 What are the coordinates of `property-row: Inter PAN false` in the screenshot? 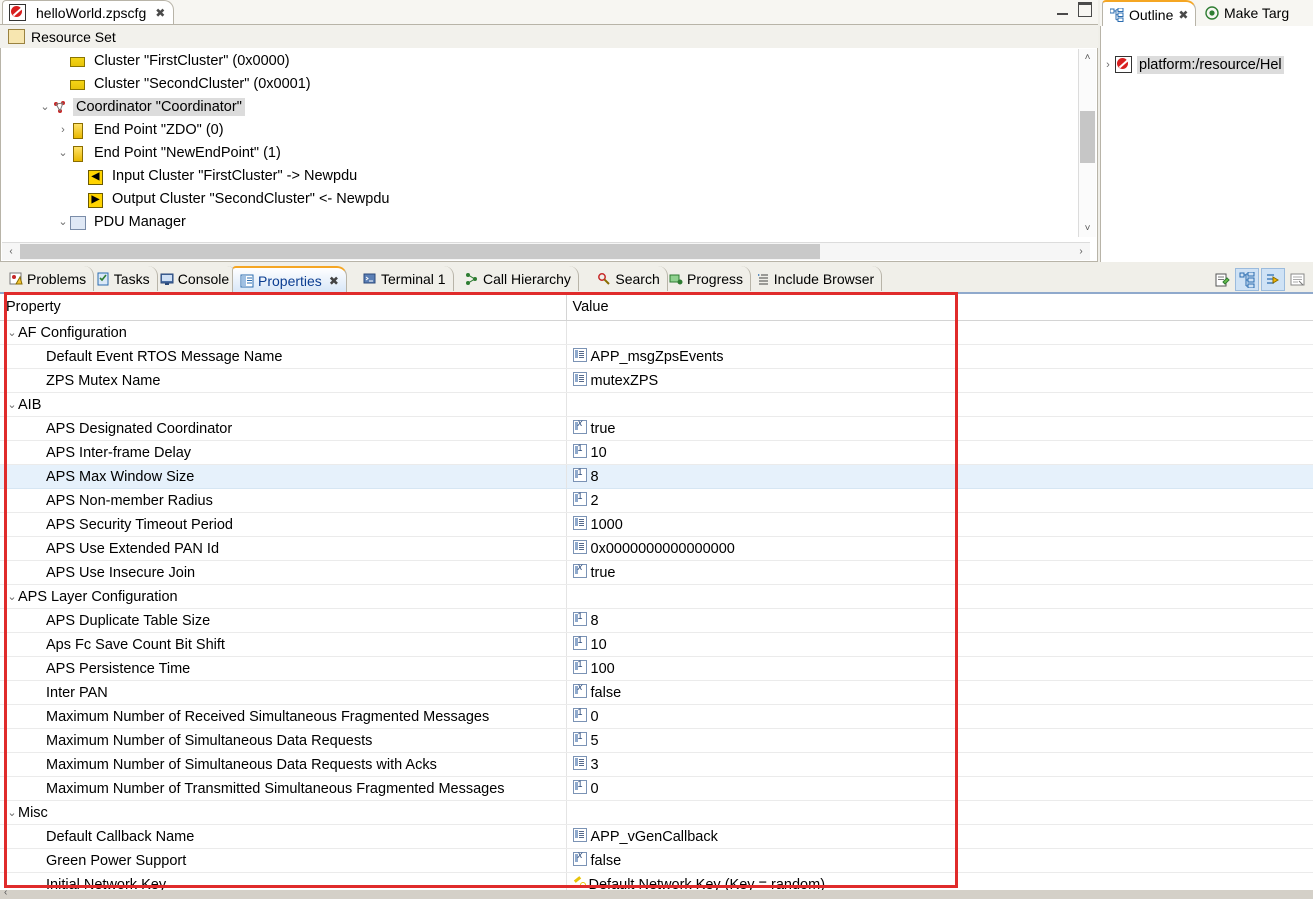 It's located at (656, 692).